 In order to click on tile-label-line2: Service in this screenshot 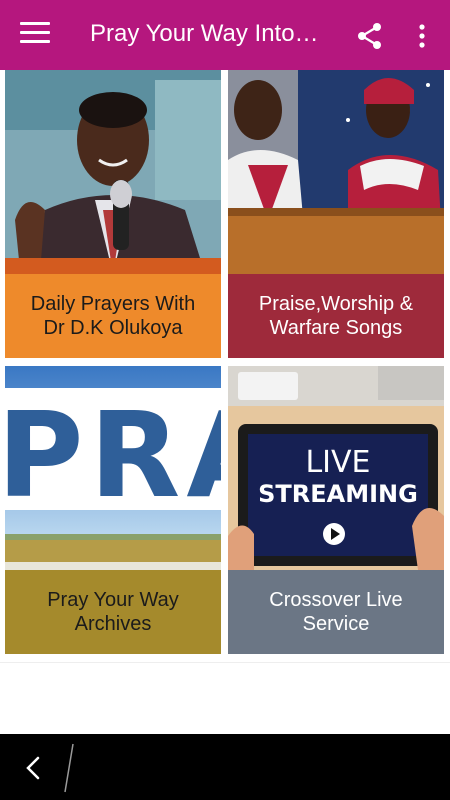, I will do `click(336, 624)`.